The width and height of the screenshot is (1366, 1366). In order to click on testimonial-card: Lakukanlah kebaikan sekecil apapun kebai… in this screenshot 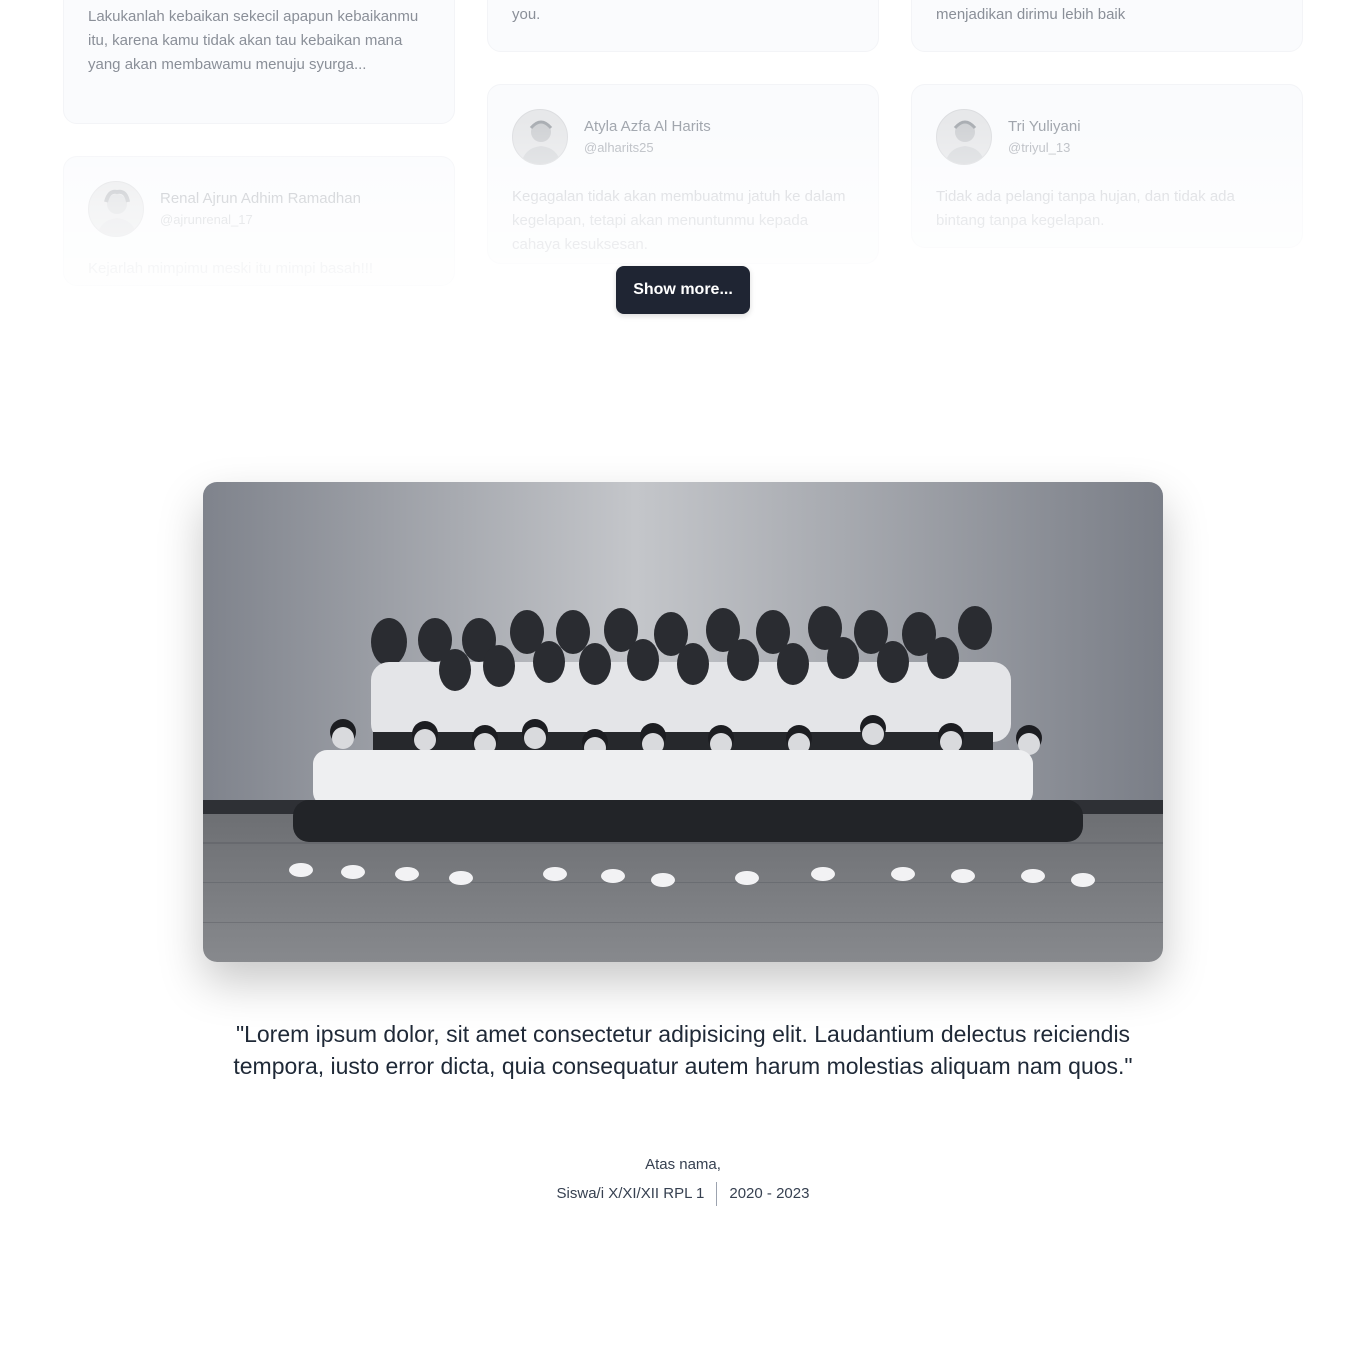, I will do `click(259, 62)`.